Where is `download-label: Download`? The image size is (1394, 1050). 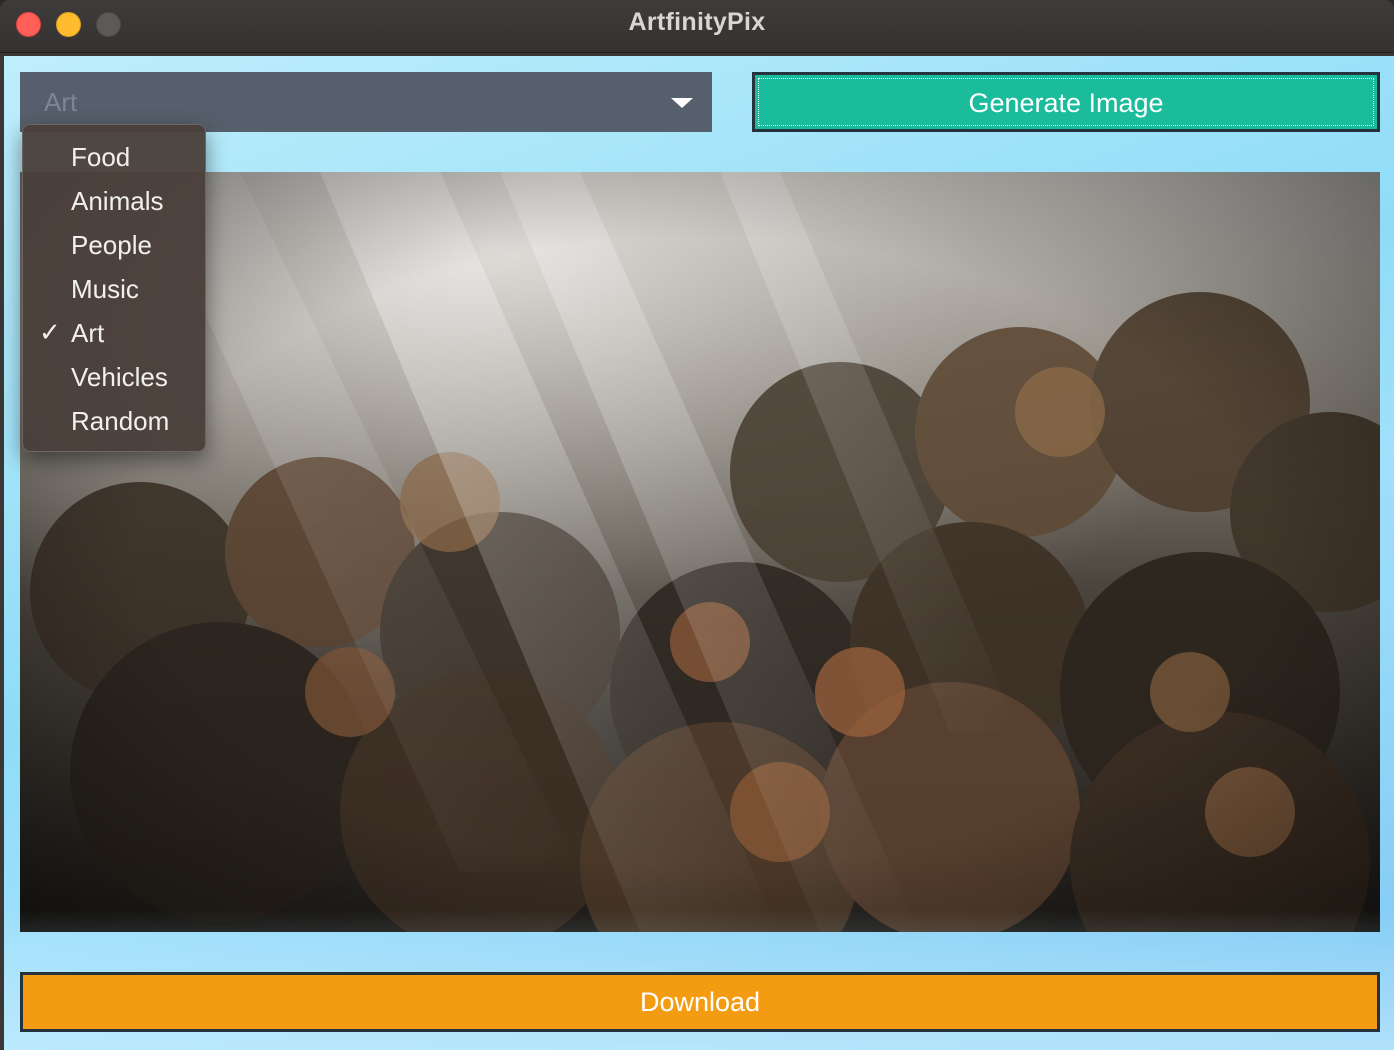 download-label: Download is located at coordinates (700, 1002).